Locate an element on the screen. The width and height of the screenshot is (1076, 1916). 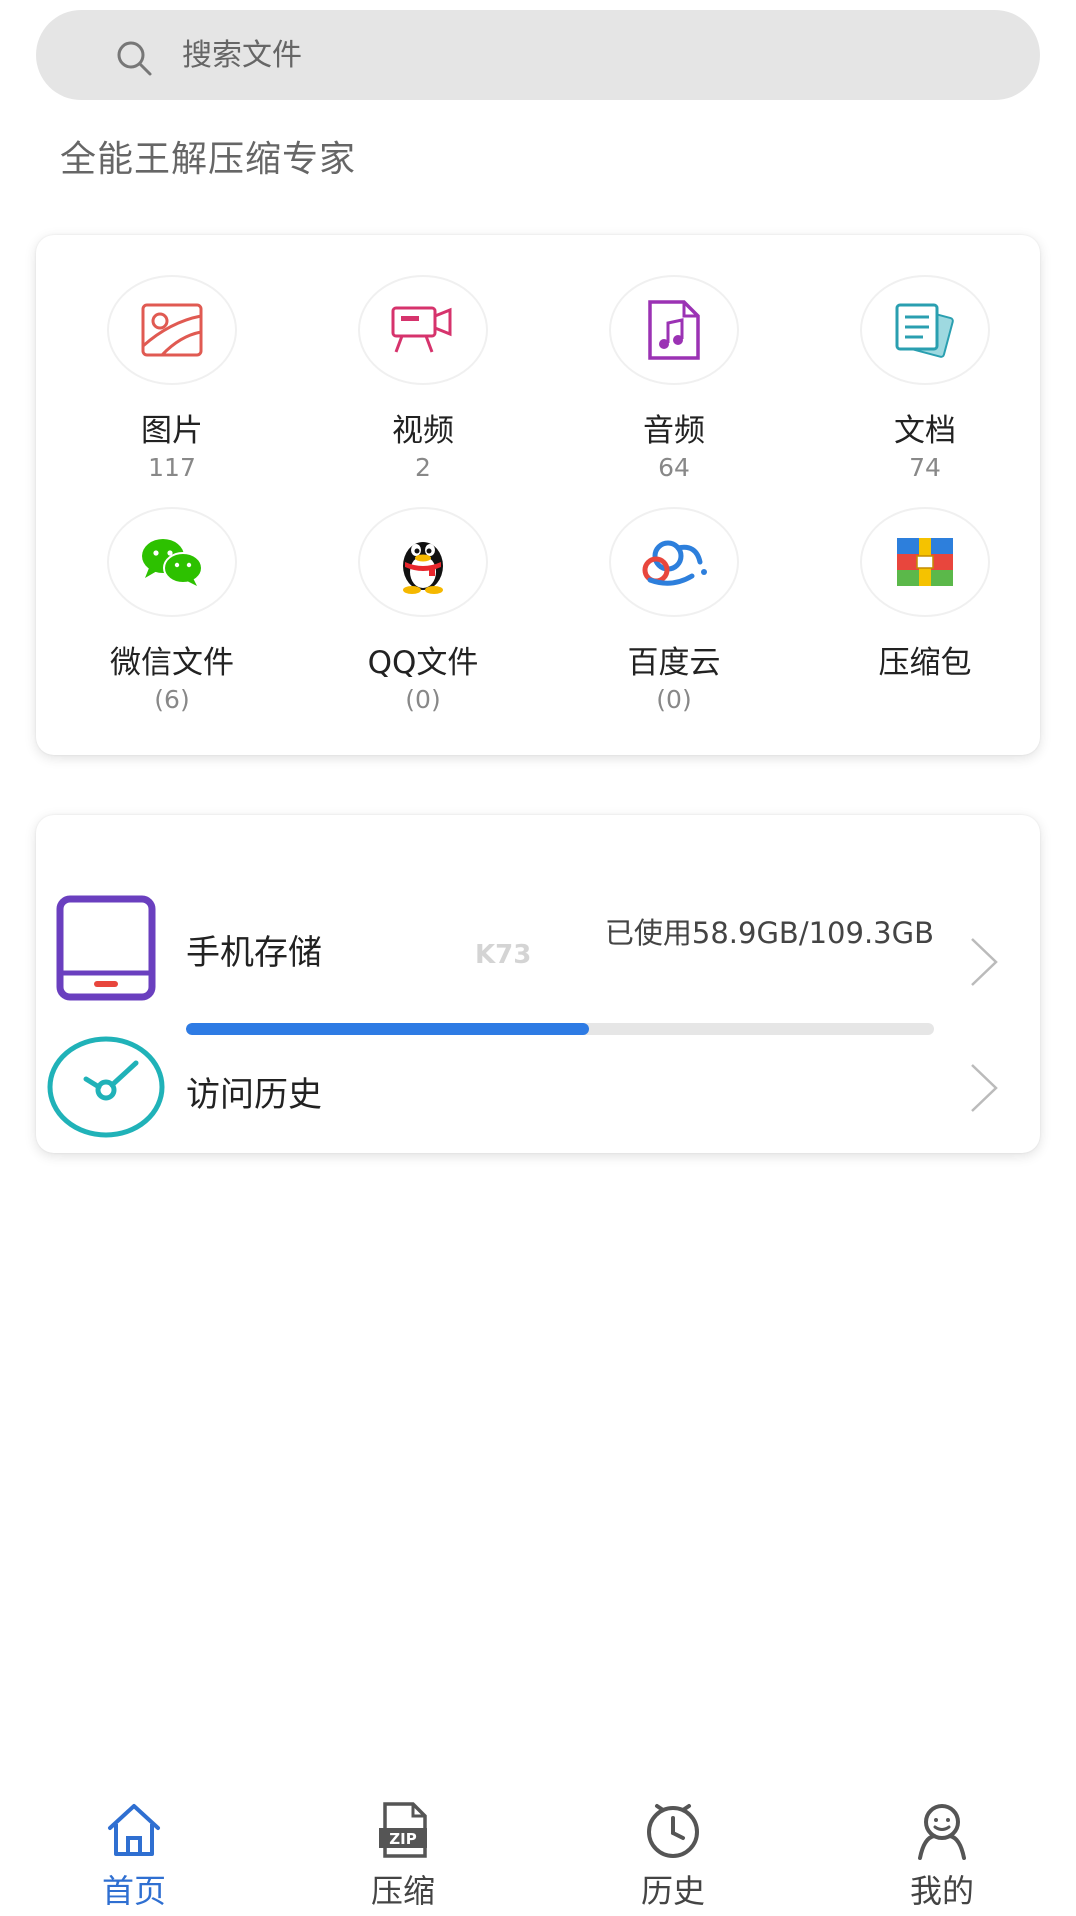
category-count: (6) is located at coordinates (172, 699).